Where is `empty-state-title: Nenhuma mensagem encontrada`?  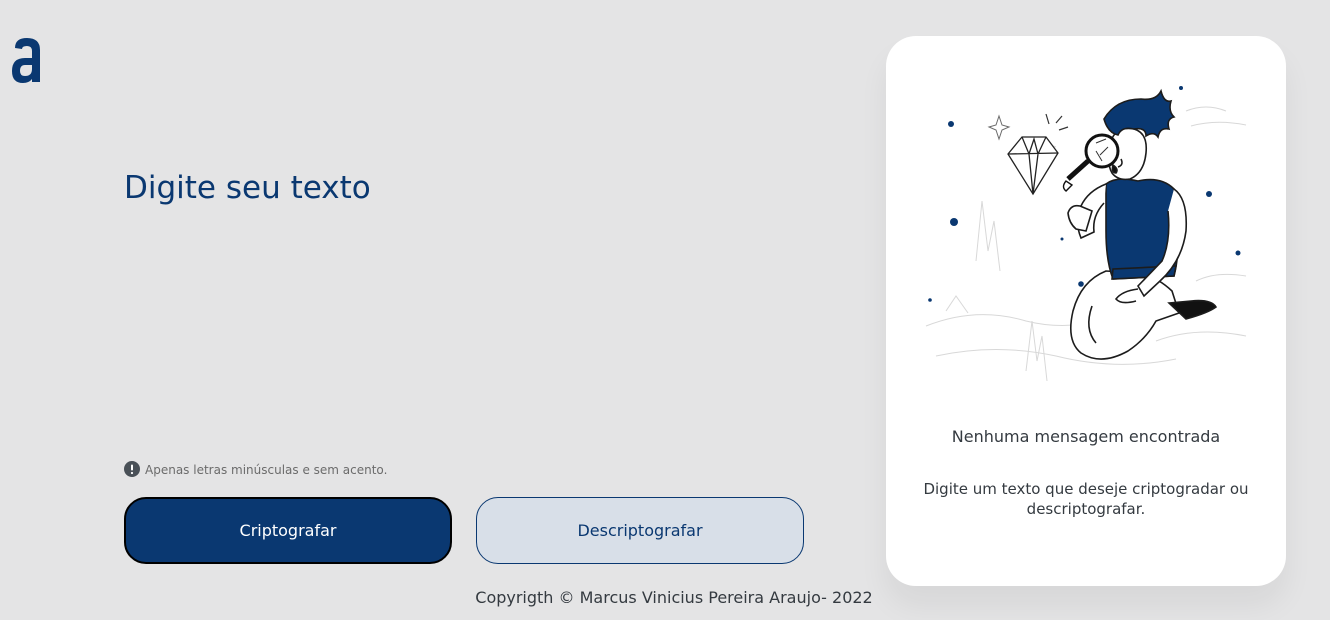 empty-state-title: Nenhuma mensagem encontrada is located at coordinates (1086, 436).